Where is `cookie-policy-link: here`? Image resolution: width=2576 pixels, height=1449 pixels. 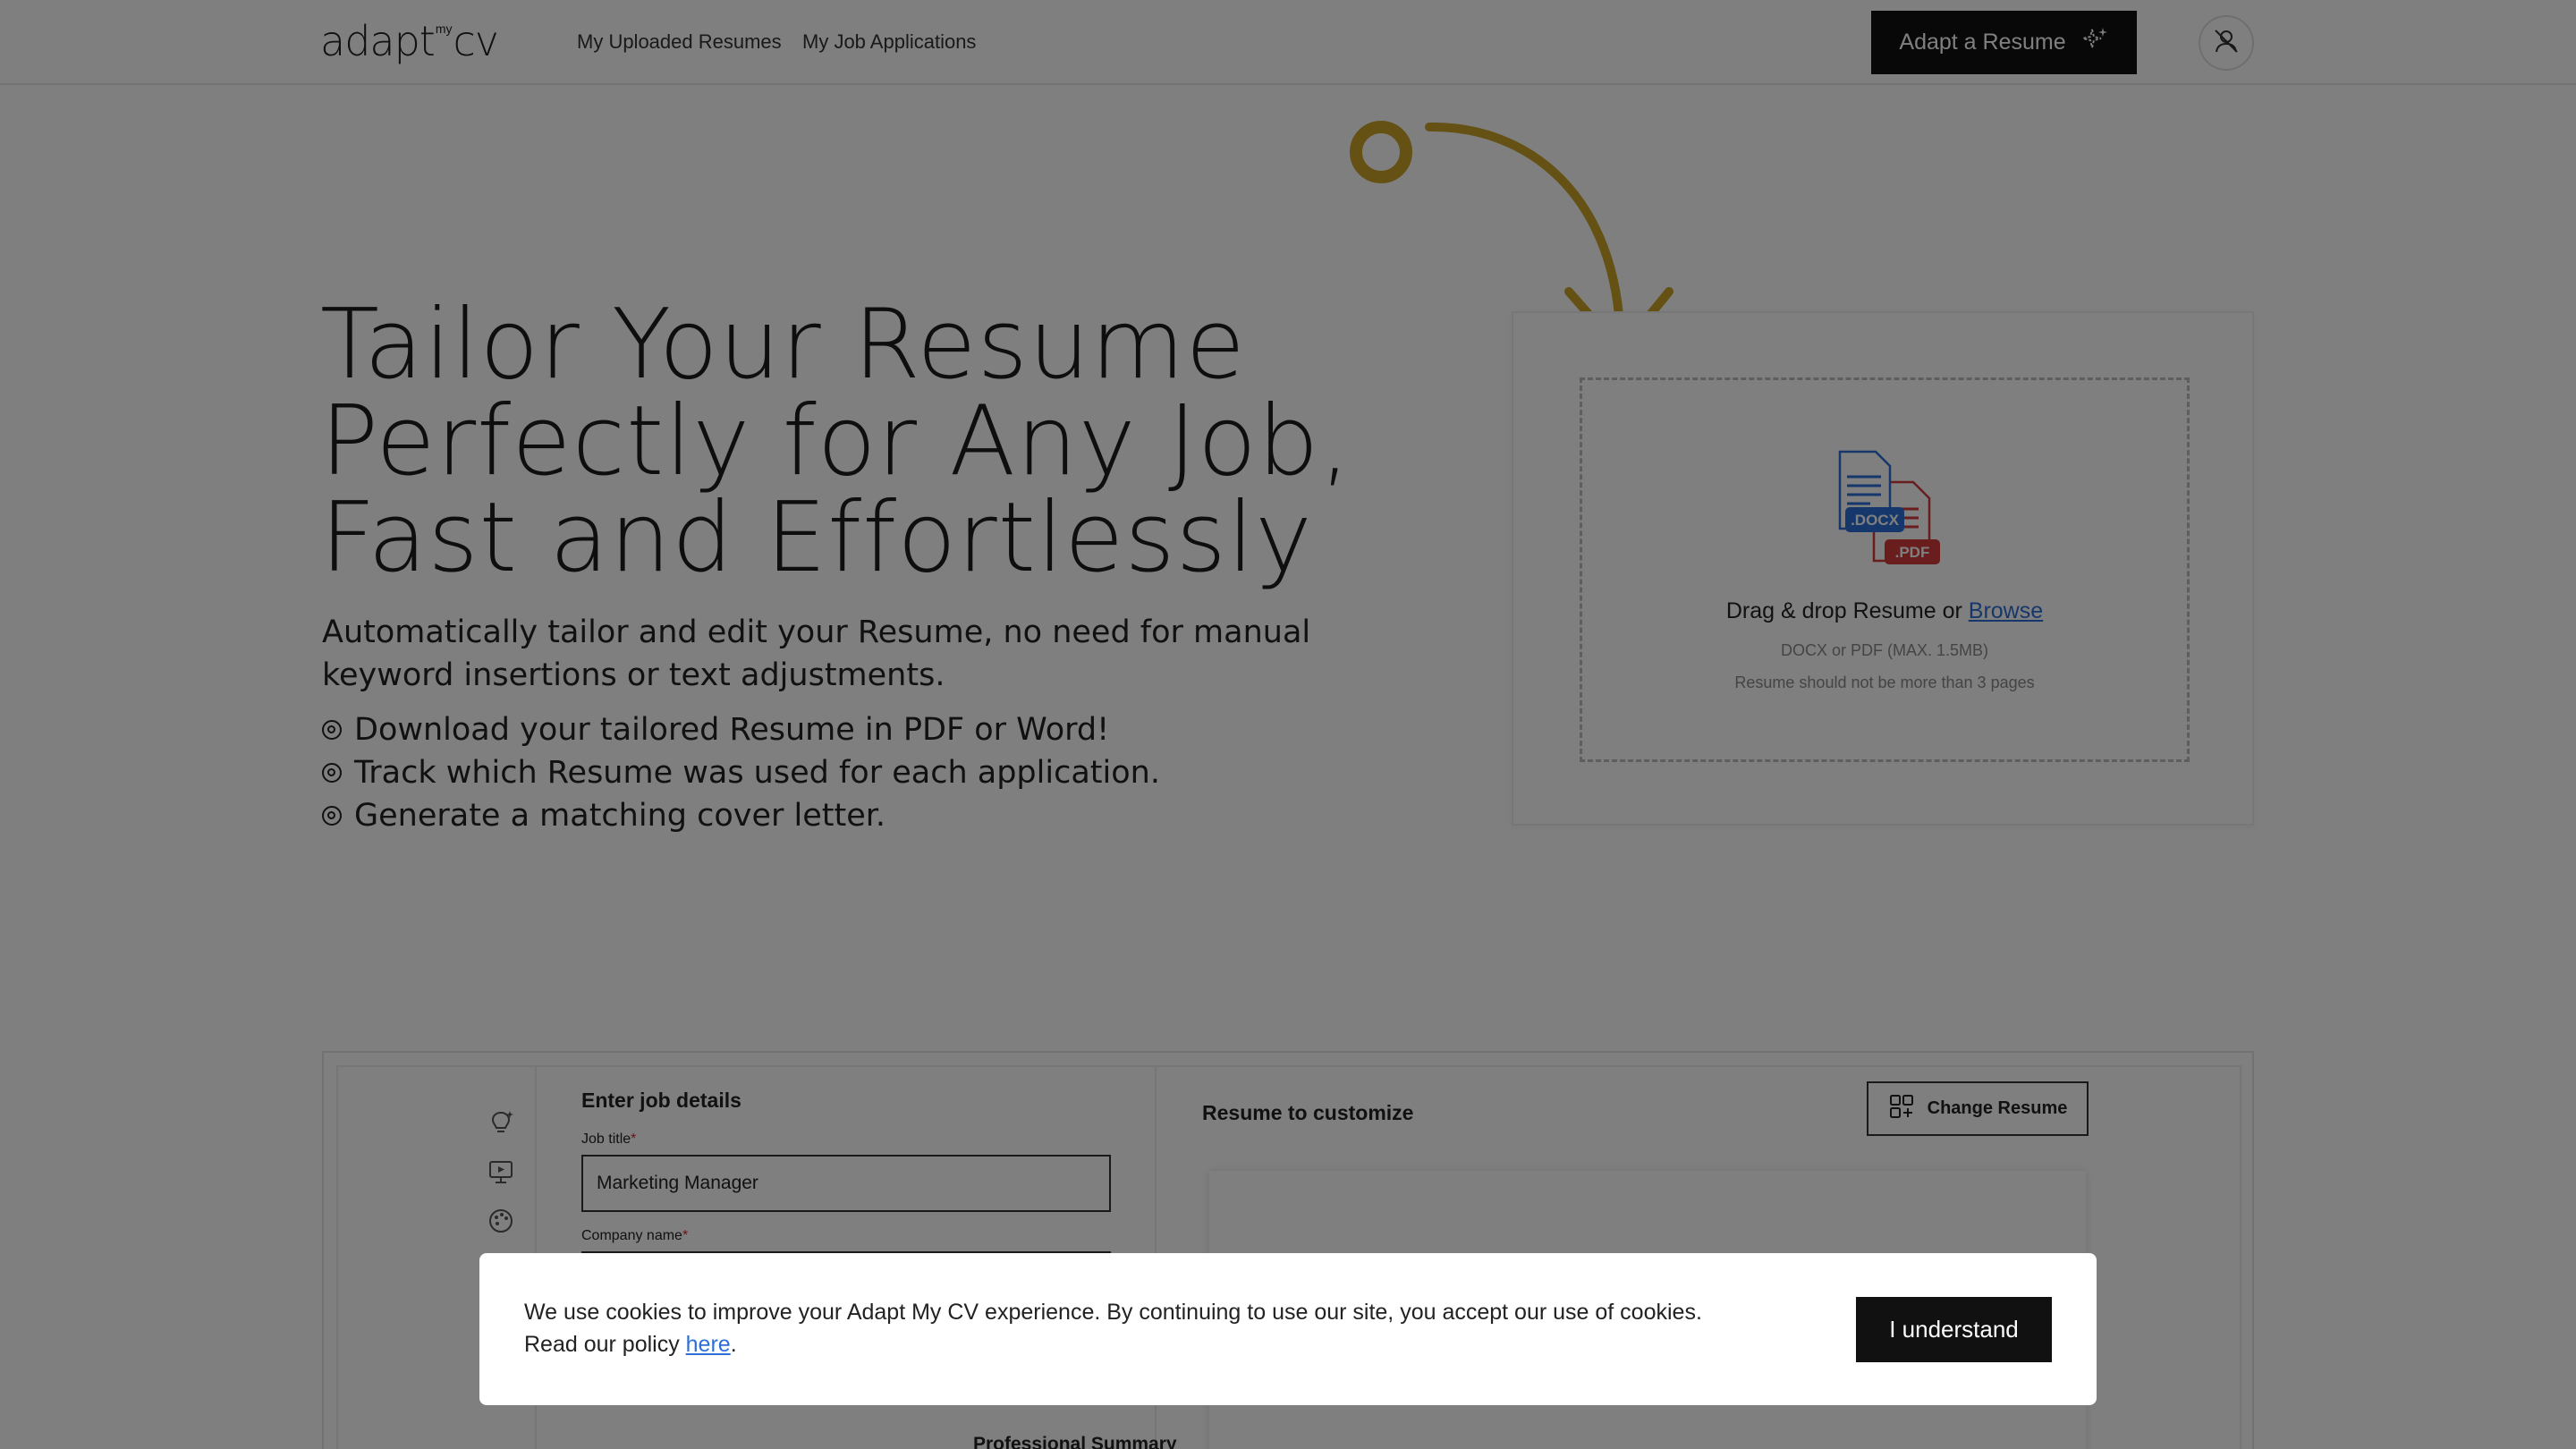
cookie-policy-link: here is located at coordinates (708, 1344).